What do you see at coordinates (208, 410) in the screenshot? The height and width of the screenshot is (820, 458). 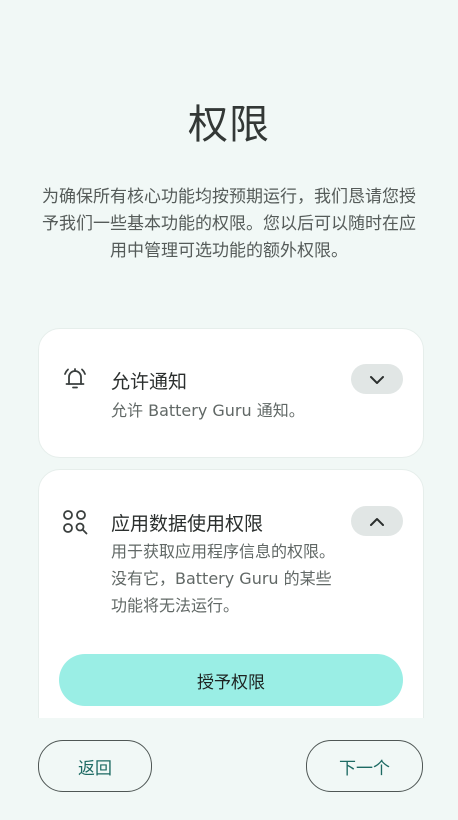 I see `permission-description: 允许 Battery Guru 通知。` at bounding box center [208, 410].